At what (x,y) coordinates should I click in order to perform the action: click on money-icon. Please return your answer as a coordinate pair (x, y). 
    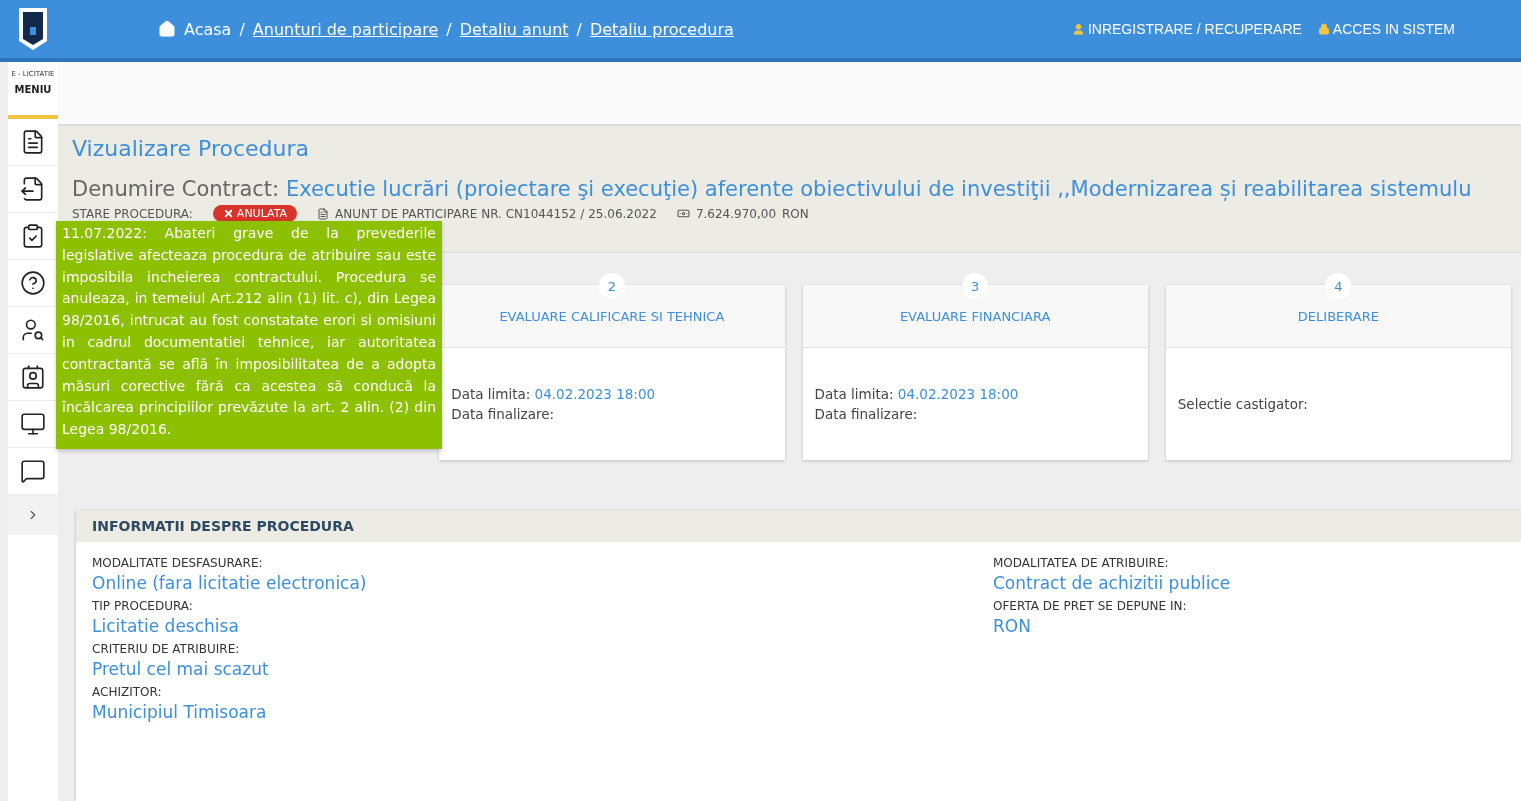
    Looking at the image, I should click on (683, 213).